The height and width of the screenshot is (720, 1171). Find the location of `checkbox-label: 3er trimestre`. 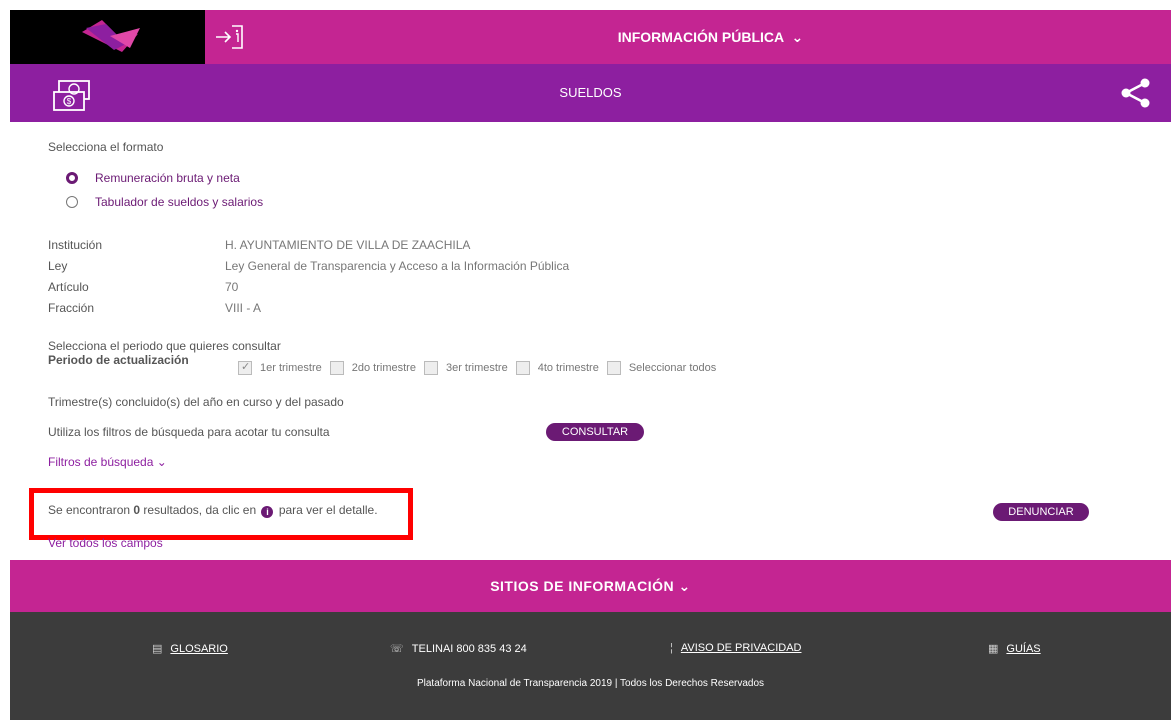

checkbox-label: 3er trimestre is located at coordinates (476, 368).